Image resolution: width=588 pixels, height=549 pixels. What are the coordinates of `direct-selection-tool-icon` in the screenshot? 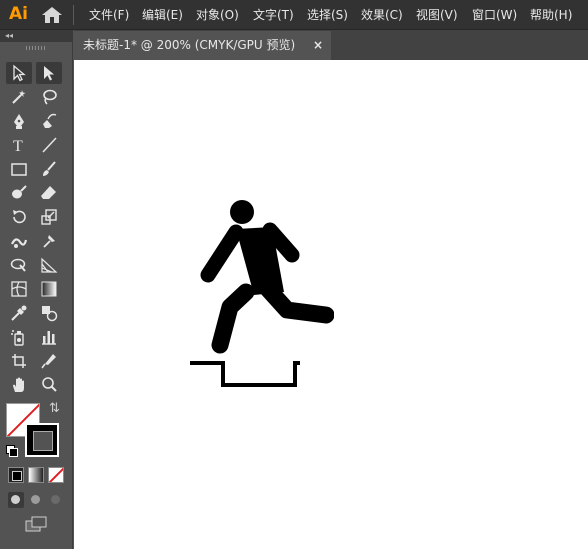 It's located at (49, 73).